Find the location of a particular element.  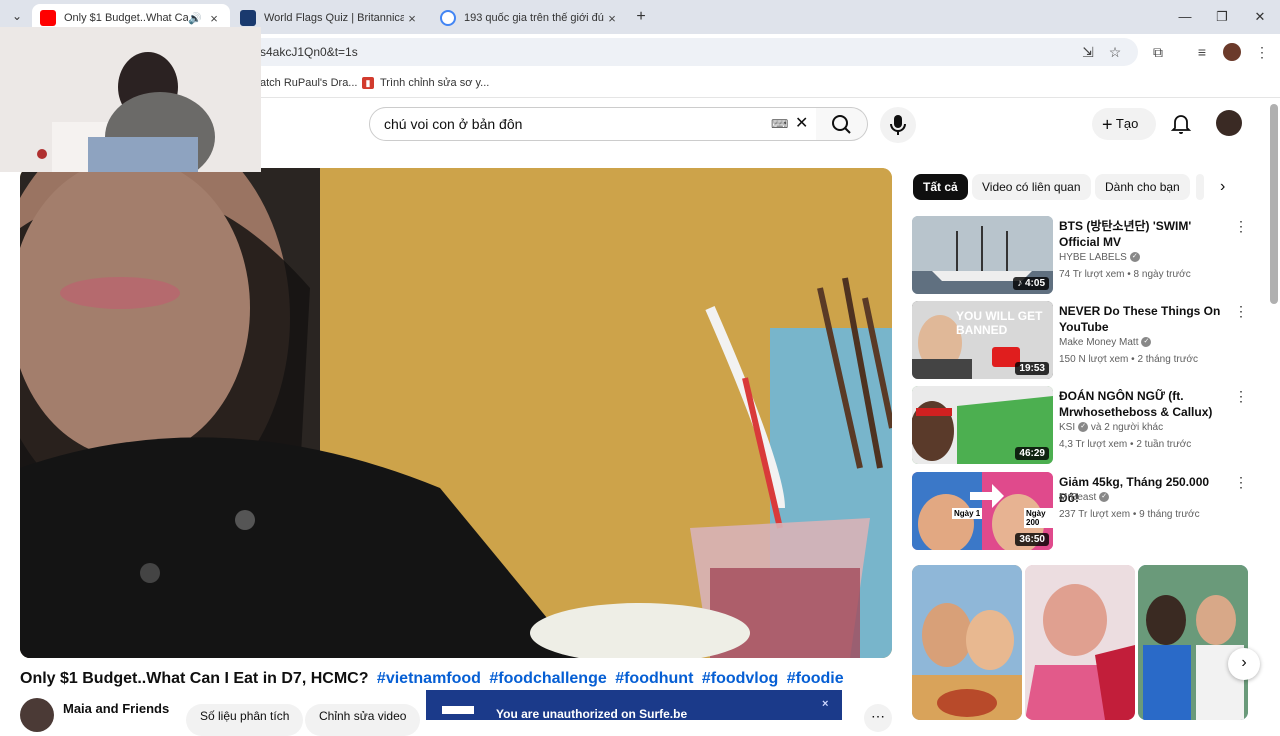

document-icon: ▮ is located at coordinates (368, 83).